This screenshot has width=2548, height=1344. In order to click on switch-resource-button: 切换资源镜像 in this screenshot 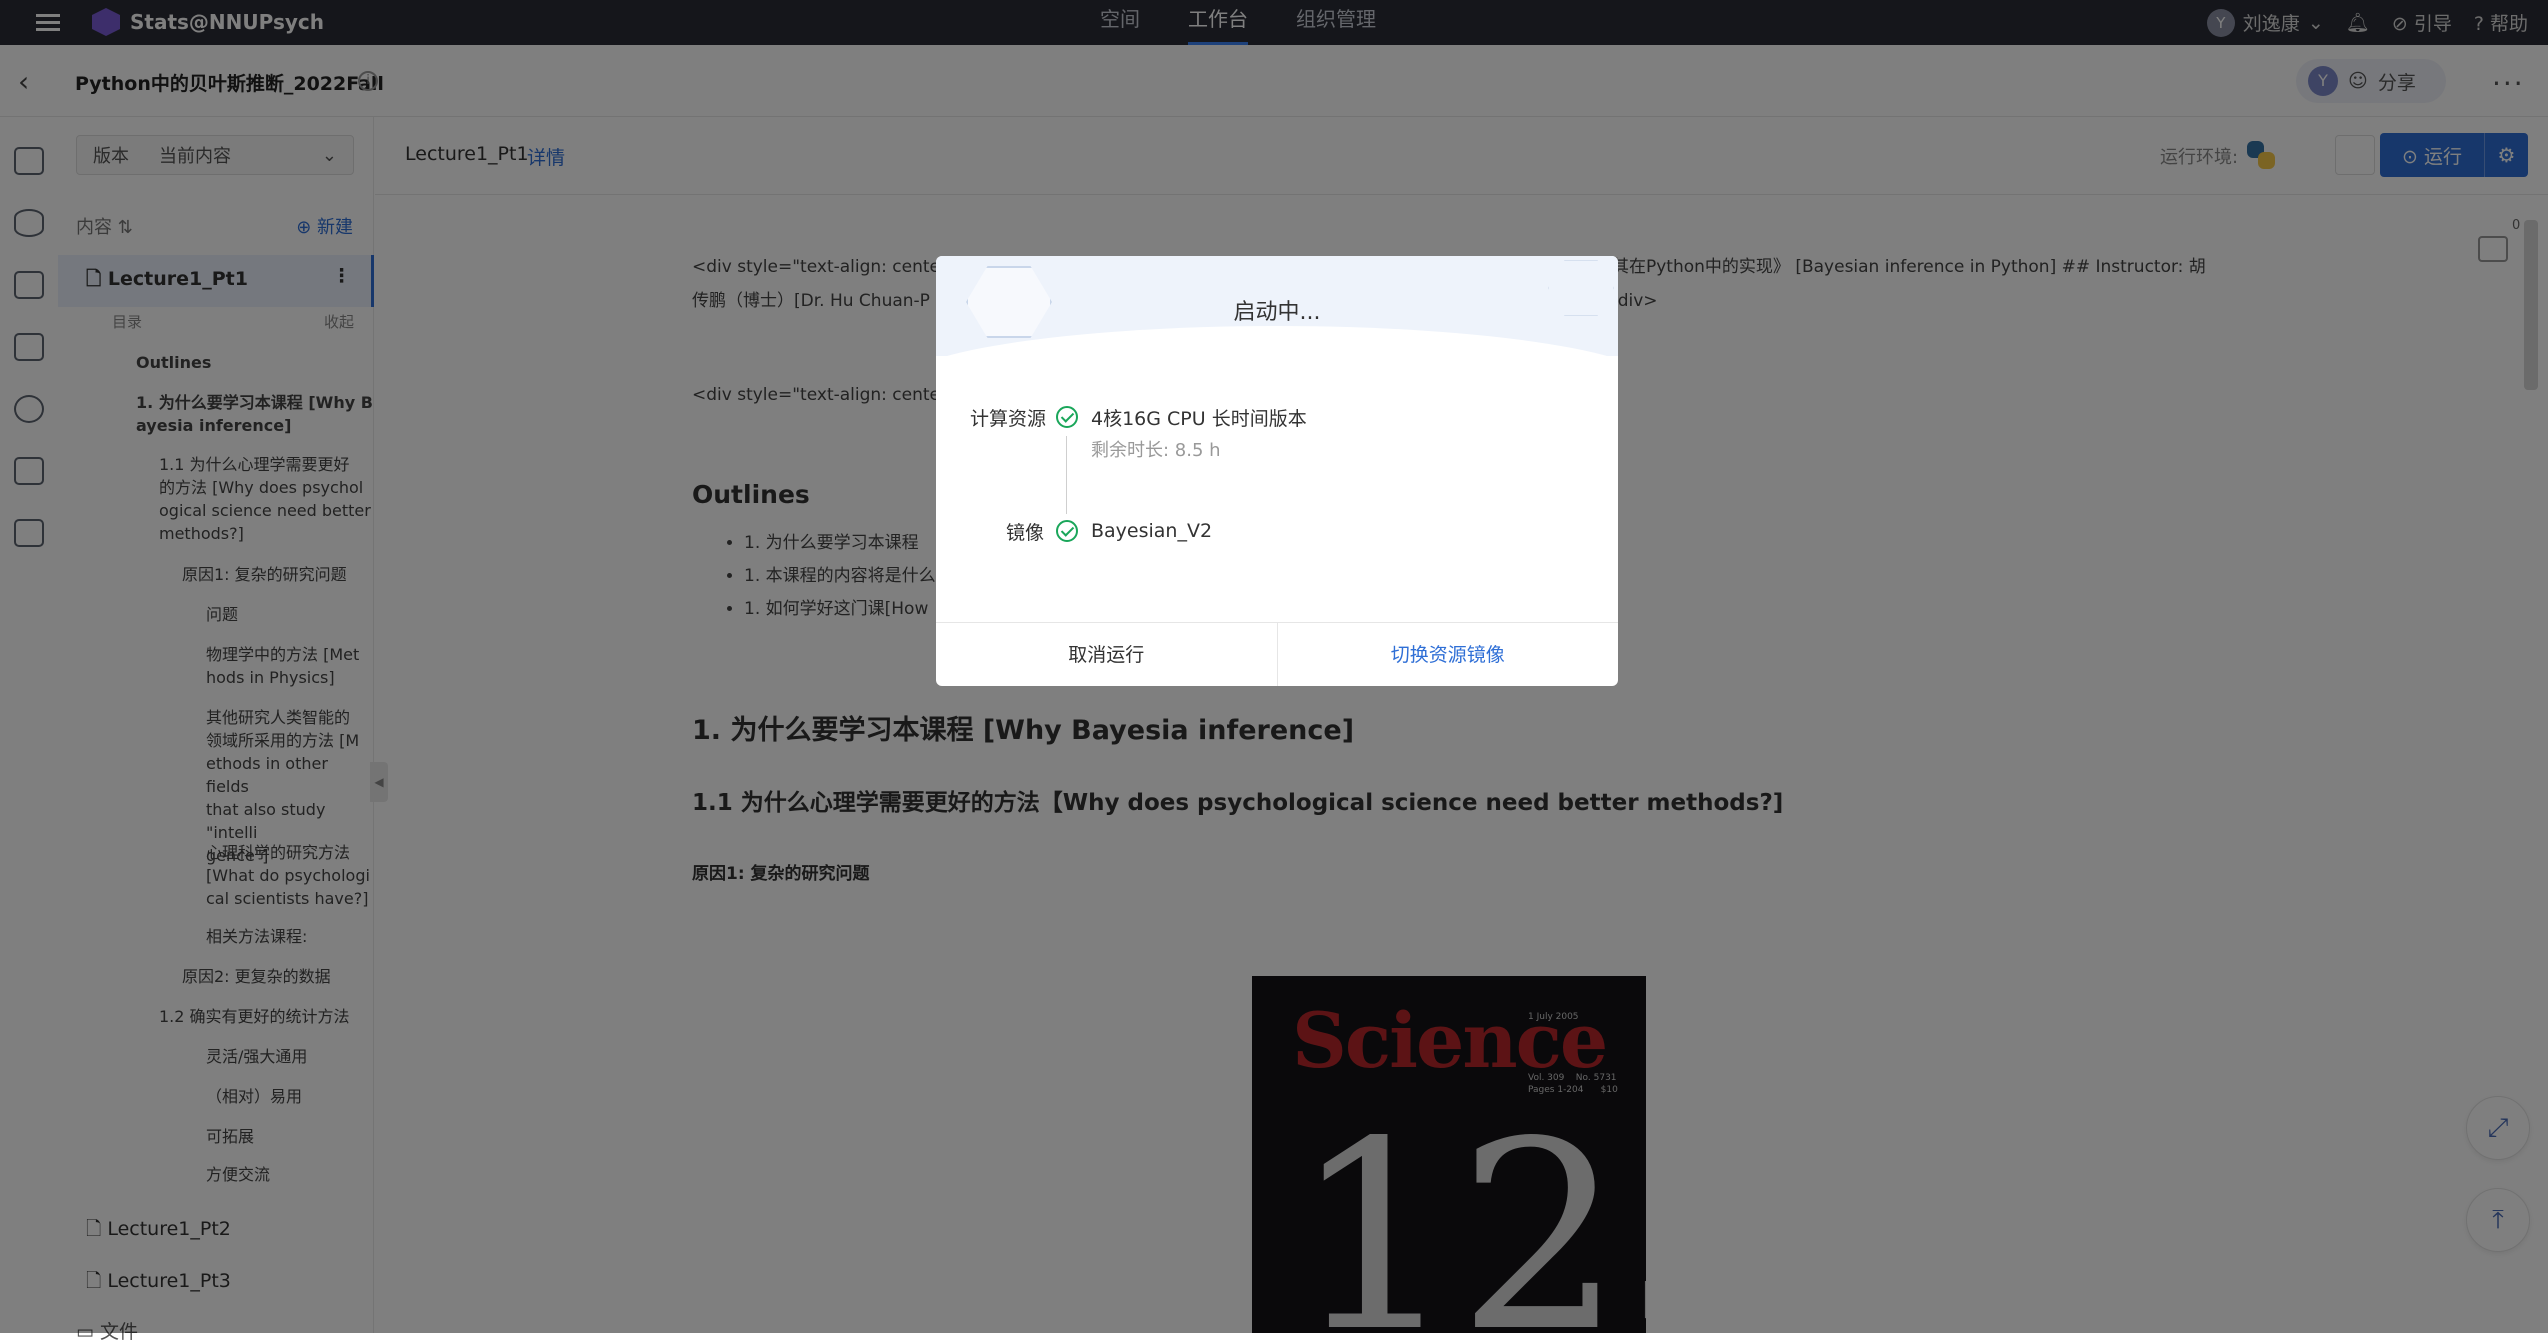, I will do `click(1448, 654)`.